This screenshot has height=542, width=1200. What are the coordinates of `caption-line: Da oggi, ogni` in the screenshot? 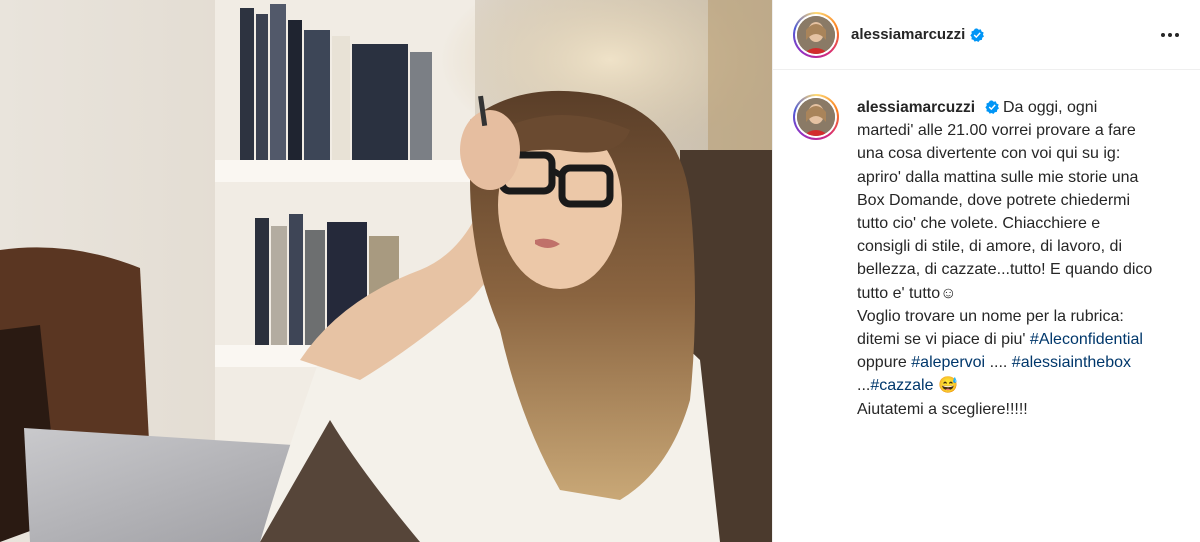 It's located at (1050, 107).